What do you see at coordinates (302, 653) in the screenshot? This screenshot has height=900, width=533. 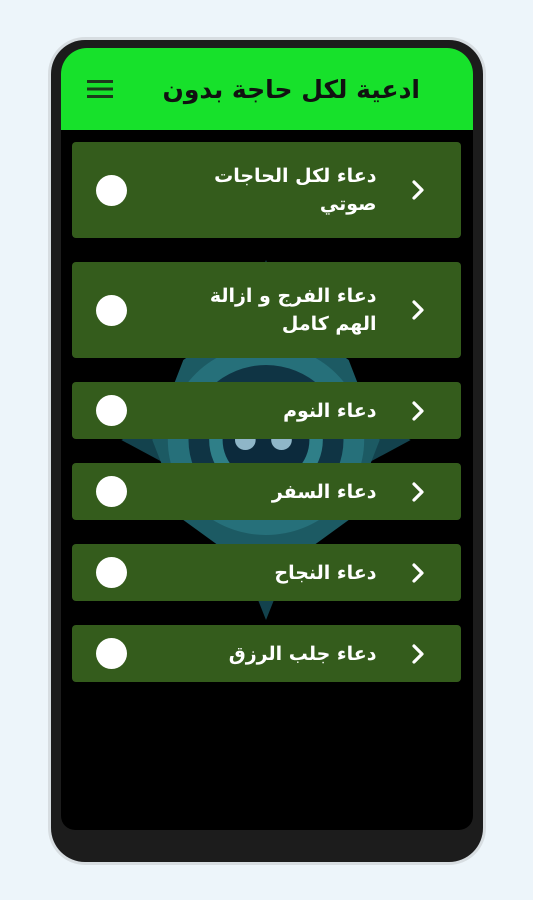 I see `item-label: دعاء جلب الرزق` at bounding box center [302, 653].